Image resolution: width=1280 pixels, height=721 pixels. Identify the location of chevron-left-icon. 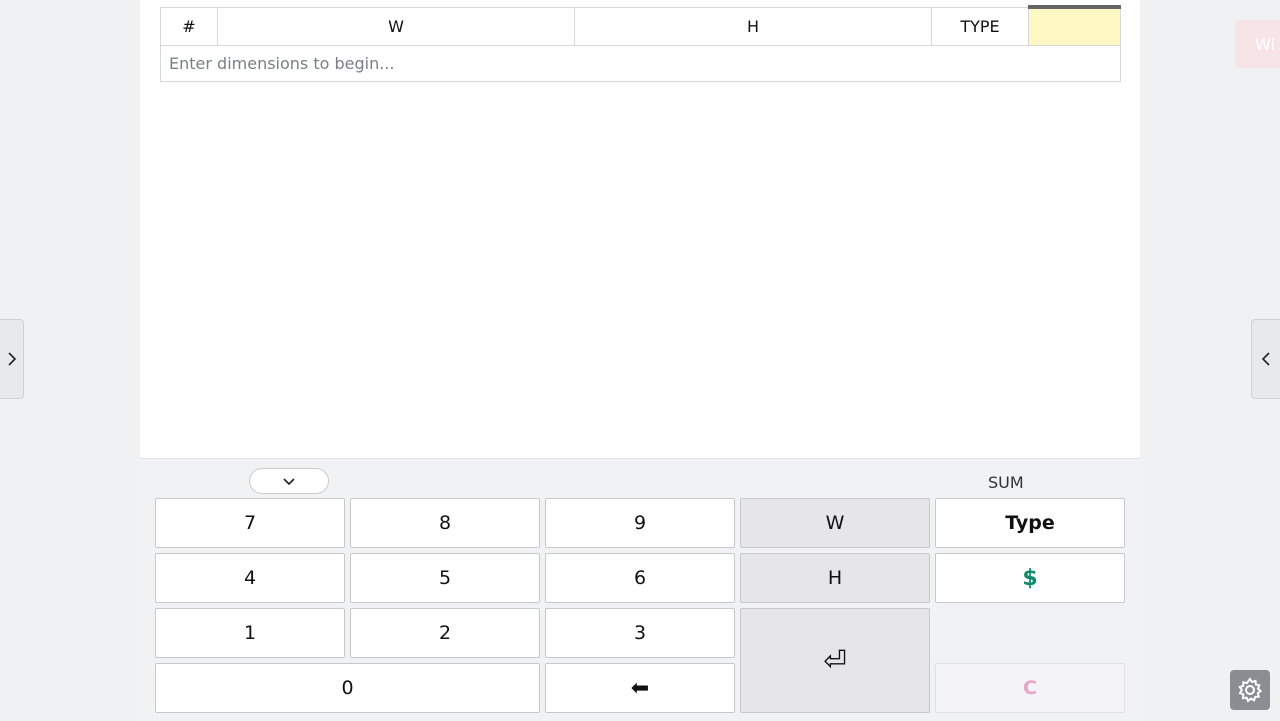
(1265, 359).